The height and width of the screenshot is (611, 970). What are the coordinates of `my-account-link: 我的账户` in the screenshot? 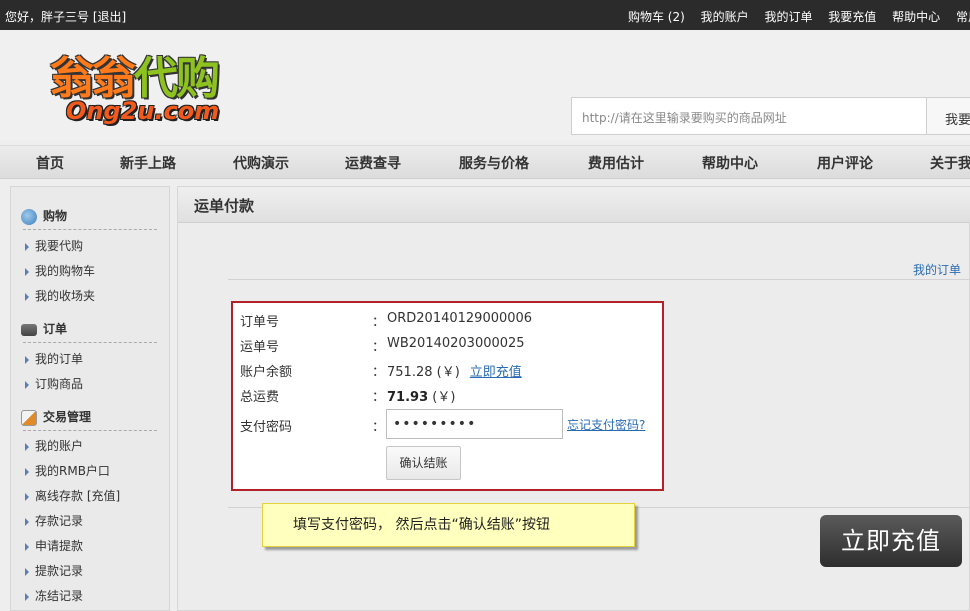 It's located at (725, 17).